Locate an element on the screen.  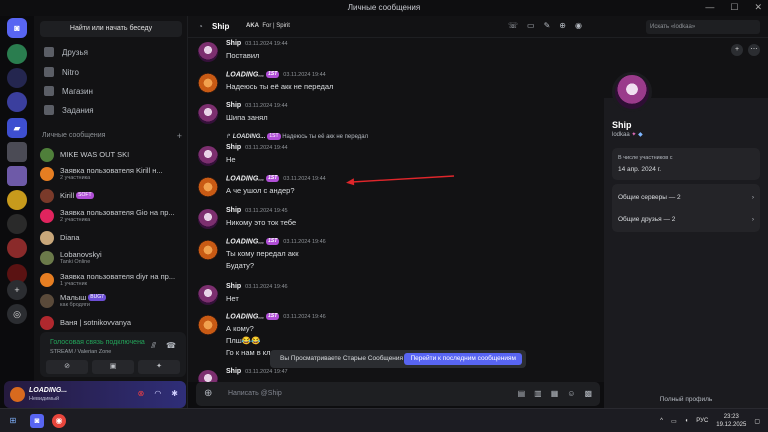
dm-subtitle: Tanki Online is located at coordinates (75, 262).